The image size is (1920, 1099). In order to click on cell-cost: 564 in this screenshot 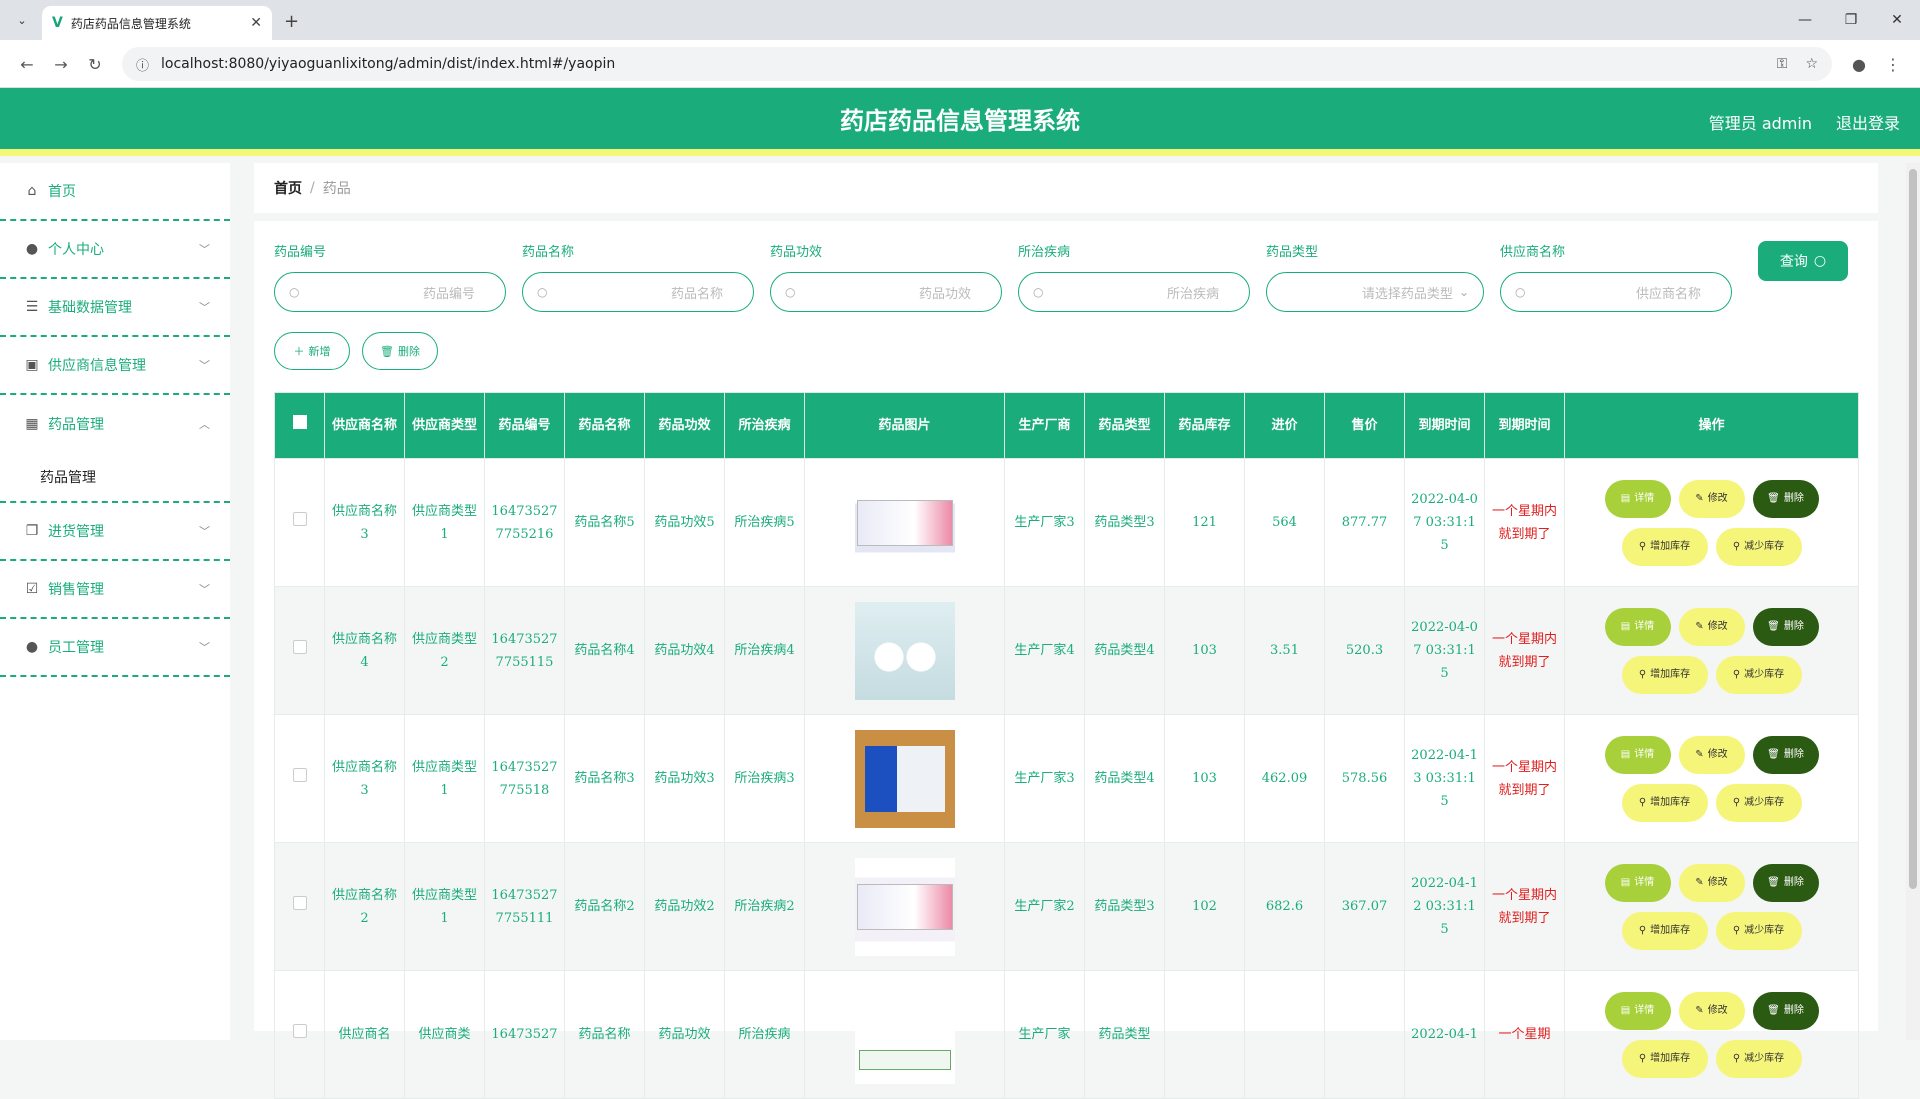, I will do `click(1284, 522)`.